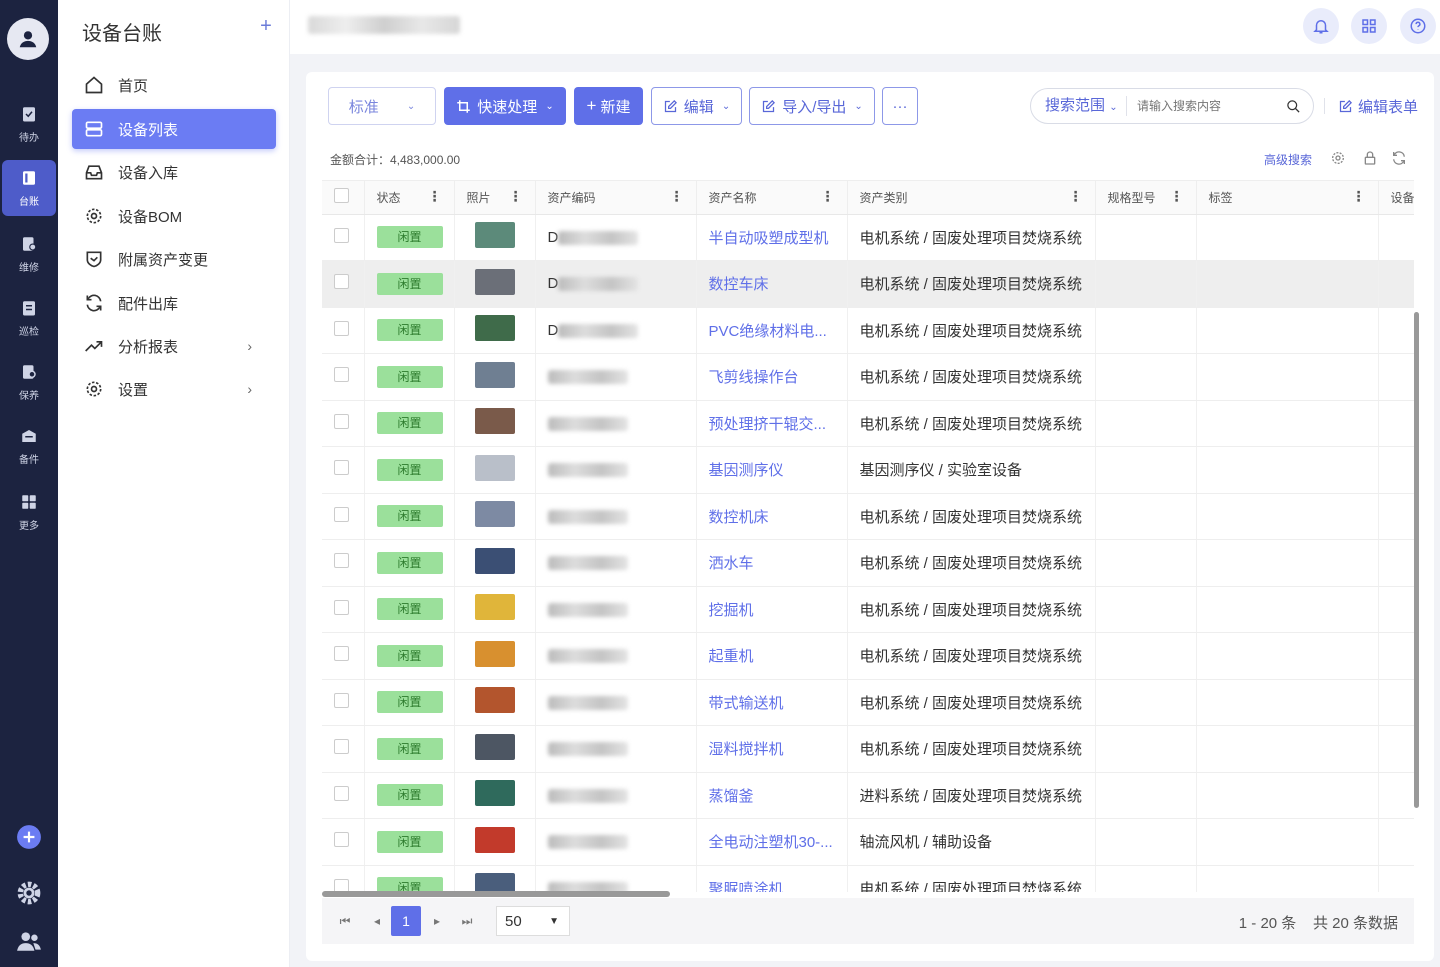 The height and width of the screenshot is (967, 1440). What do you see at coordinates (174, 259) in the screenshot?
I see `sidebar-item-asset-change: 附属资产变更` at bounding box center [174, 259].